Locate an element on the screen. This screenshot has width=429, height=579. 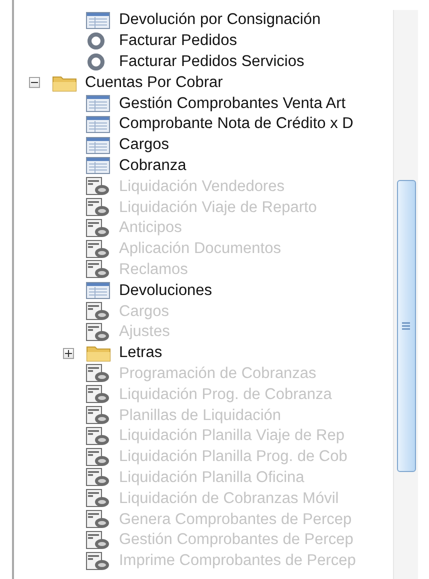
tree-item: Gestión Comprobantes Venta Art is located at coordinates (232, 103).